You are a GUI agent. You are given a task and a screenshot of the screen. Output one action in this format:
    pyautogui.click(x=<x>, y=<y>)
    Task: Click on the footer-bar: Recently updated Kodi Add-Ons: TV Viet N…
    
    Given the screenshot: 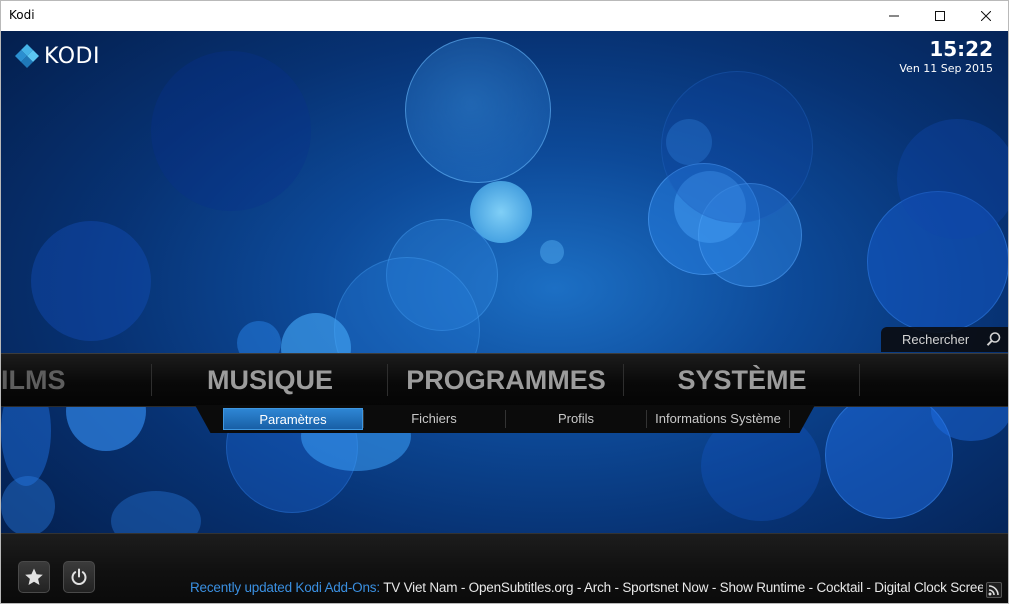 What is the action you would take?
    pyautogui.click(x=504, y=568)
    